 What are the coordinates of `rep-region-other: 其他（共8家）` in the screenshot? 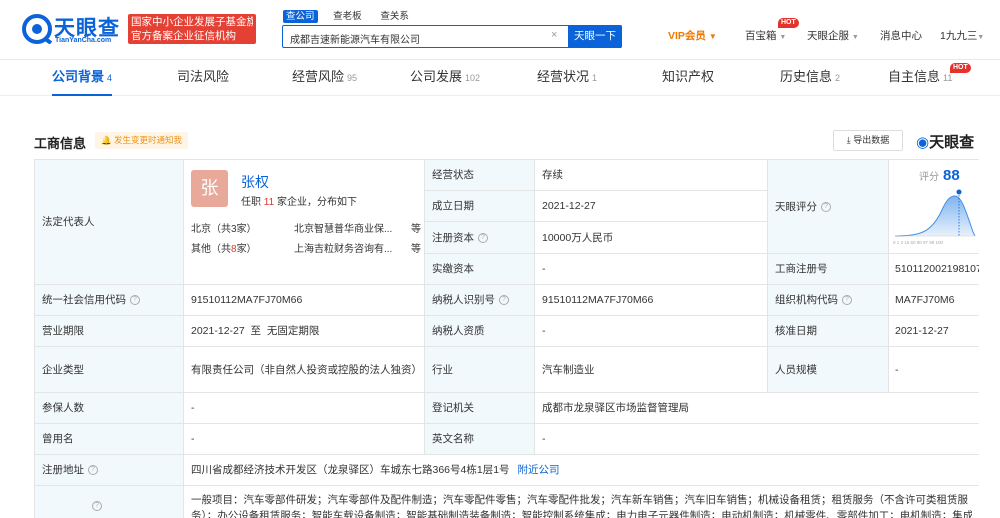 It's located at (224, 247).